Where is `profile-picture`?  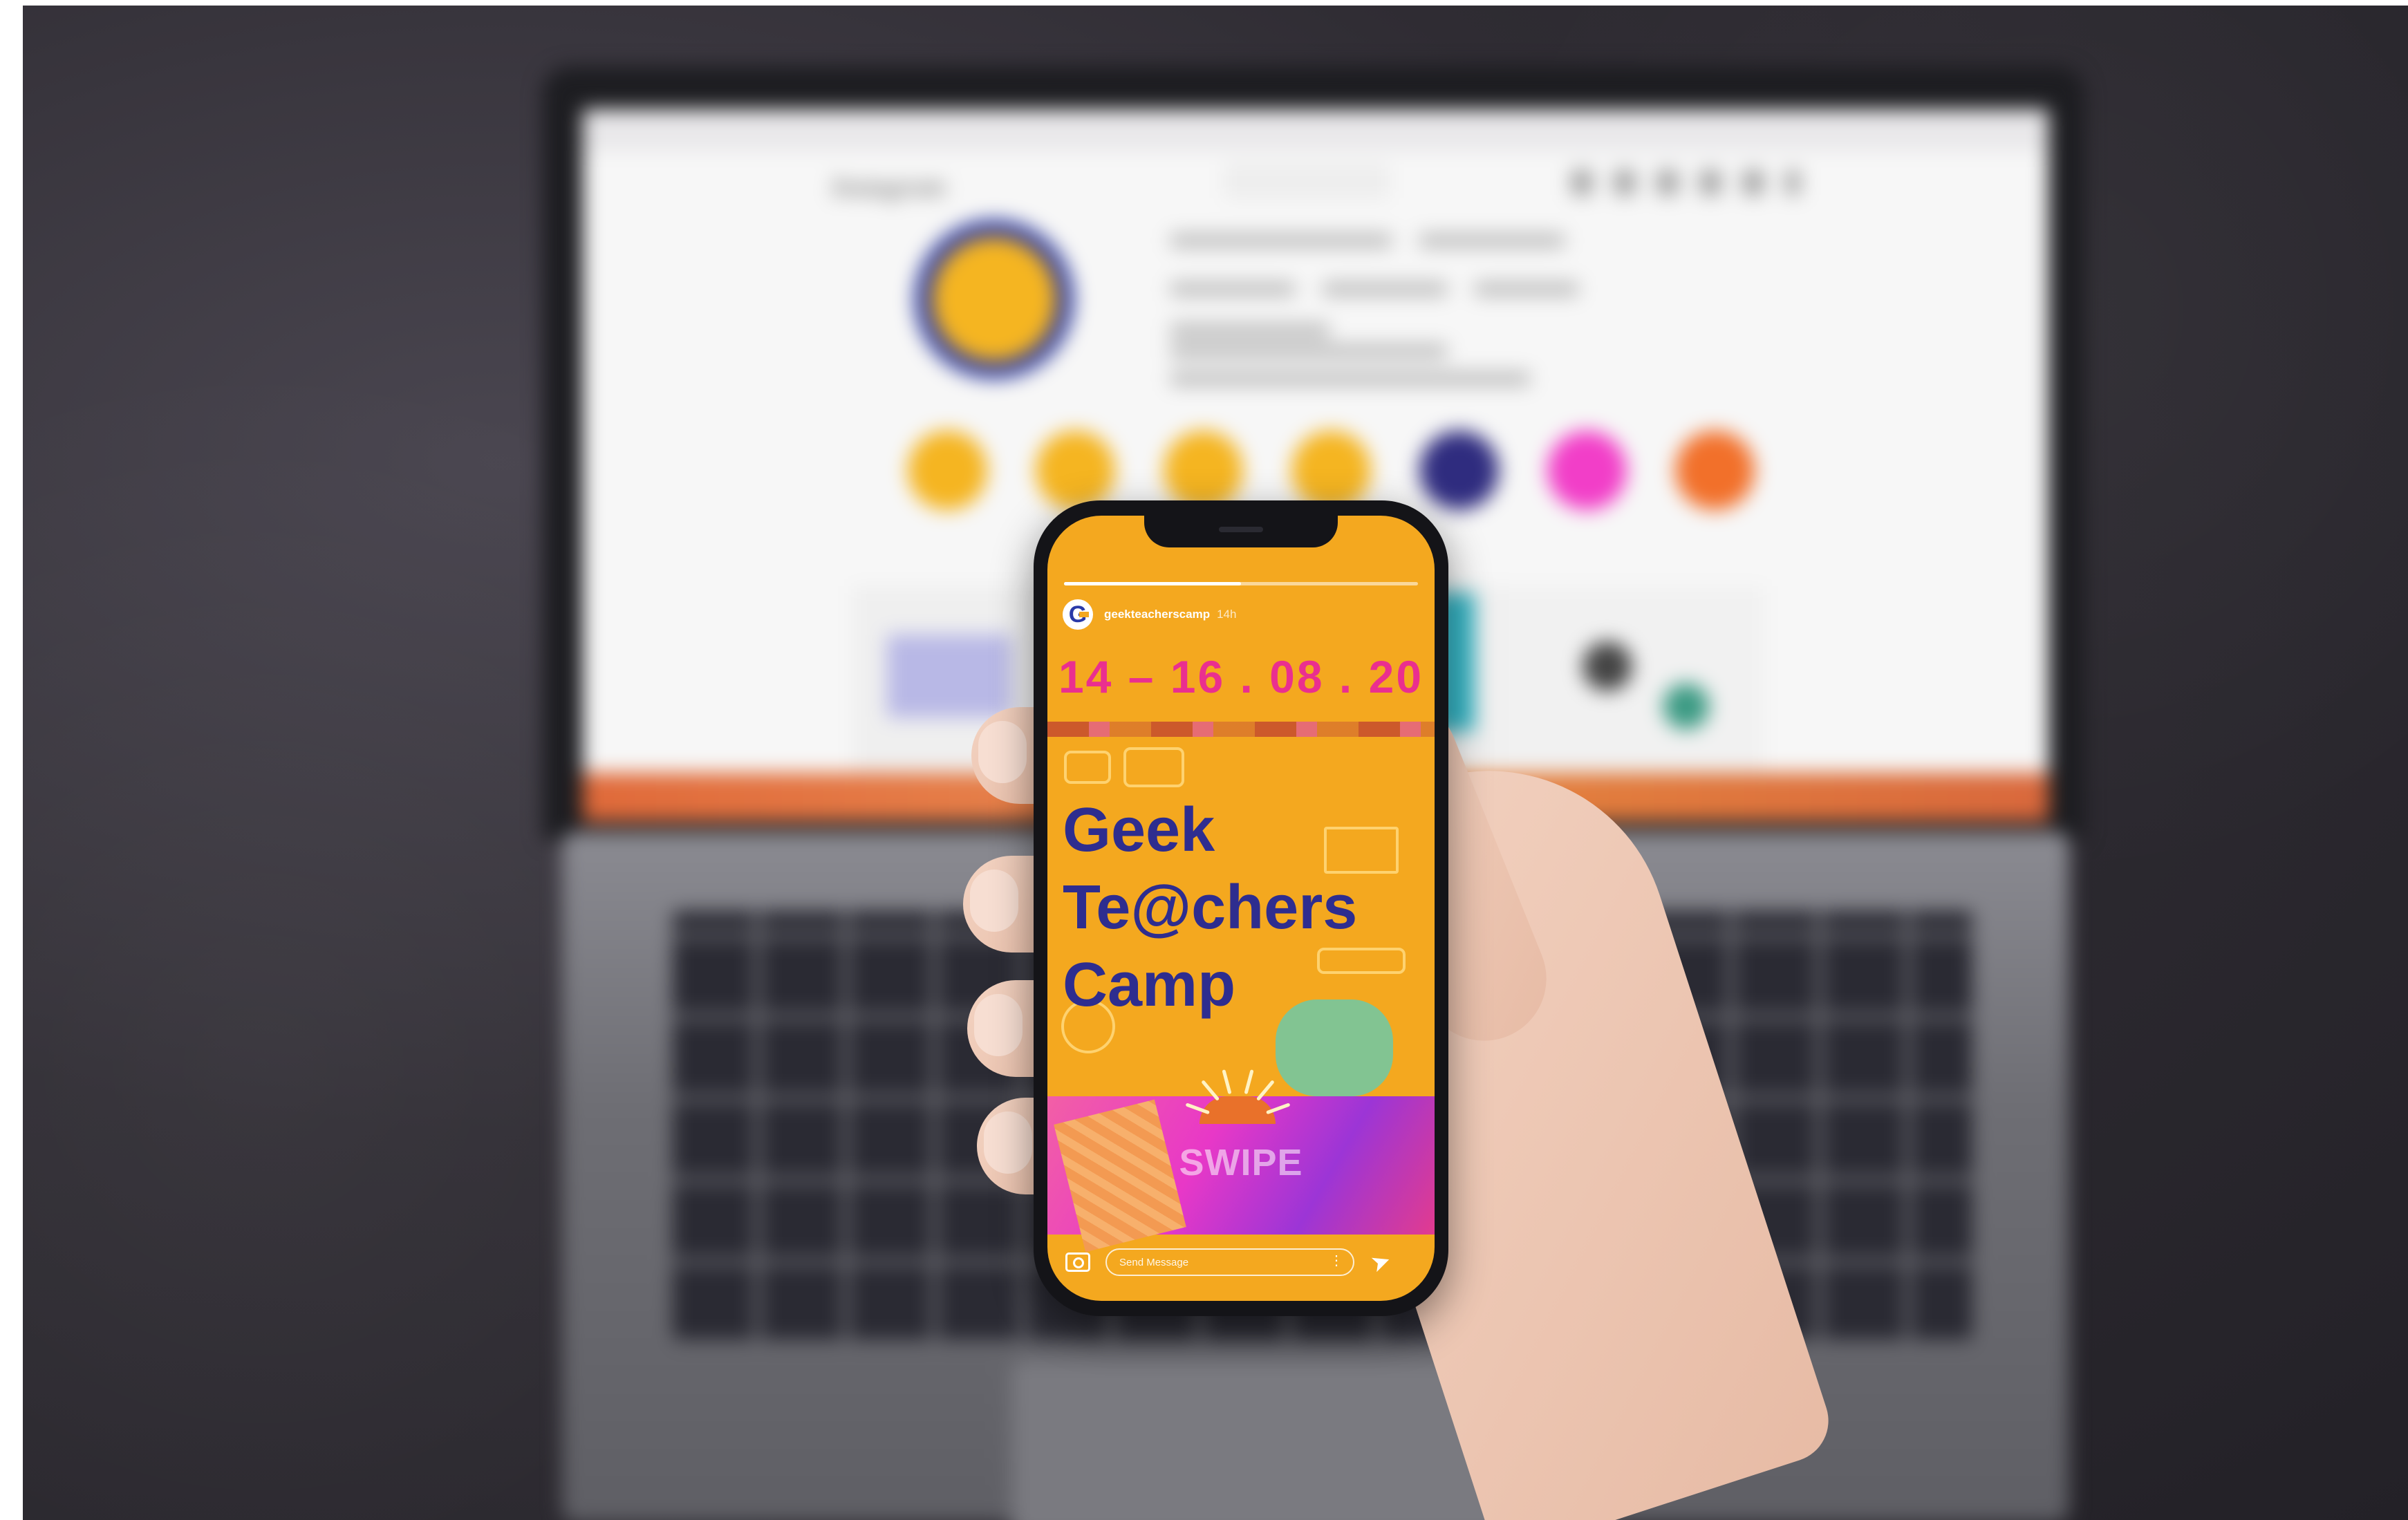
profile-picture is located at coordinates (994, 299).